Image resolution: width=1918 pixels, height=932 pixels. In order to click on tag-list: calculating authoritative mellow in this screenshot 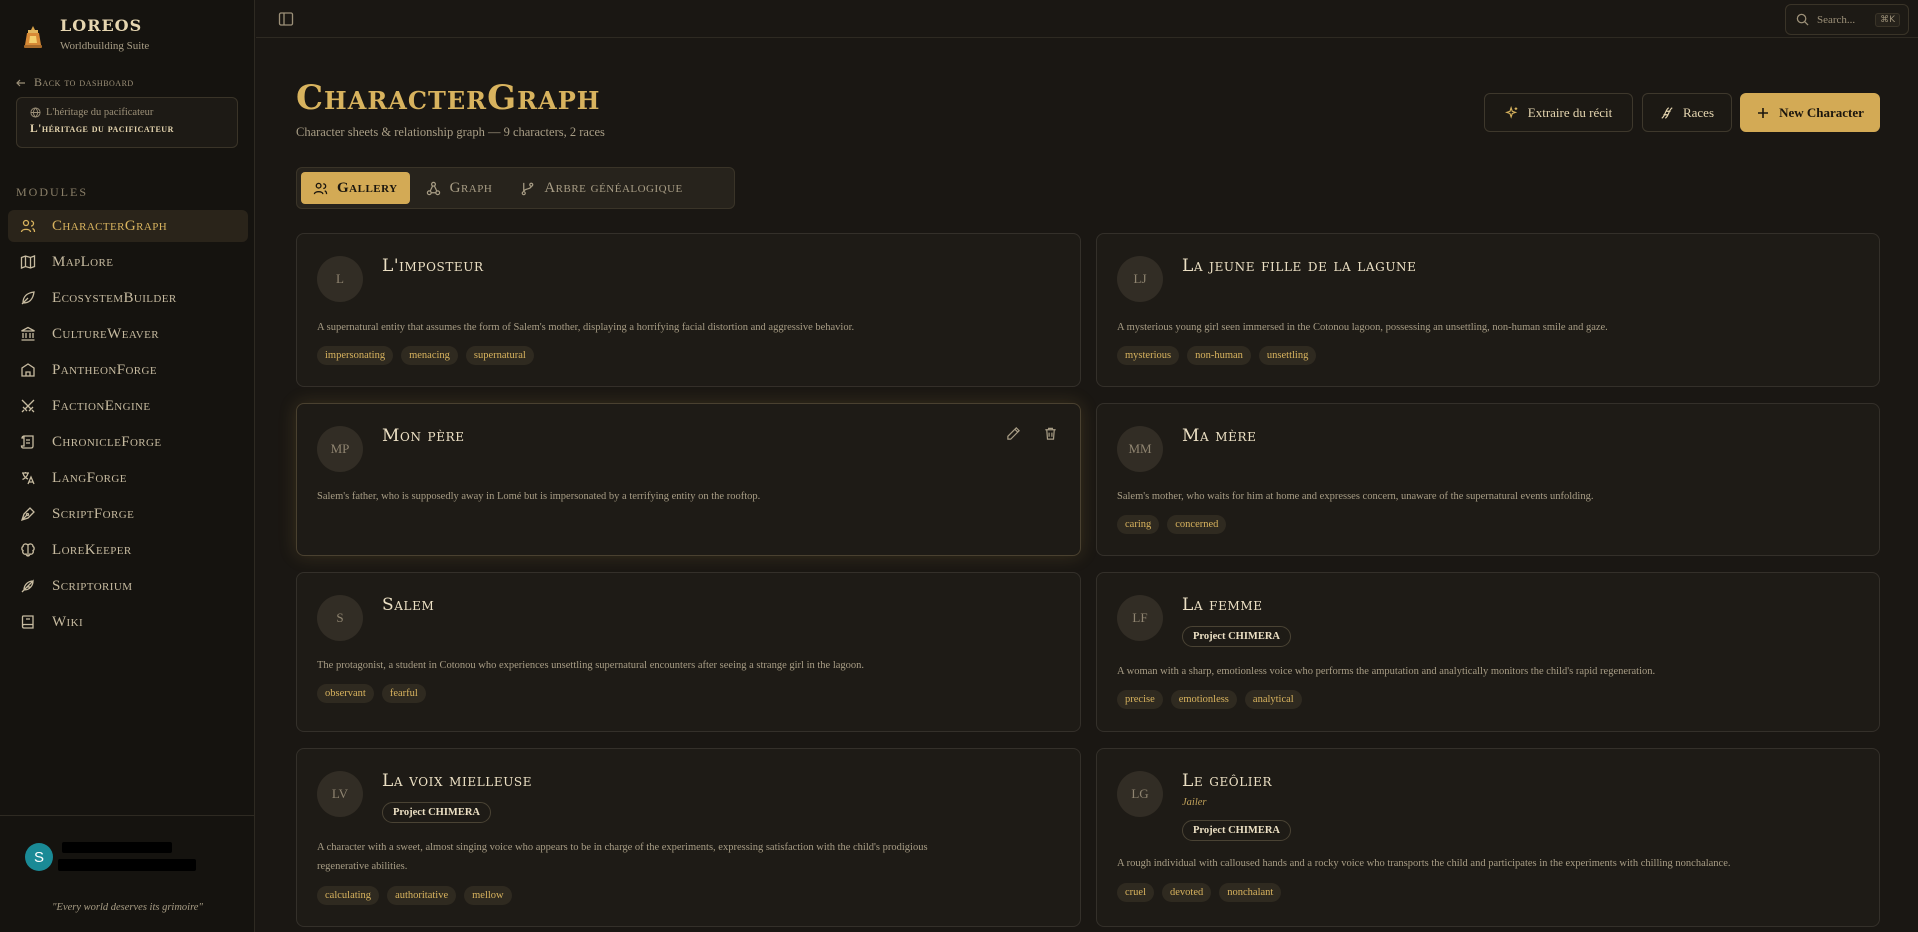, I will do `click(414, 895)`.